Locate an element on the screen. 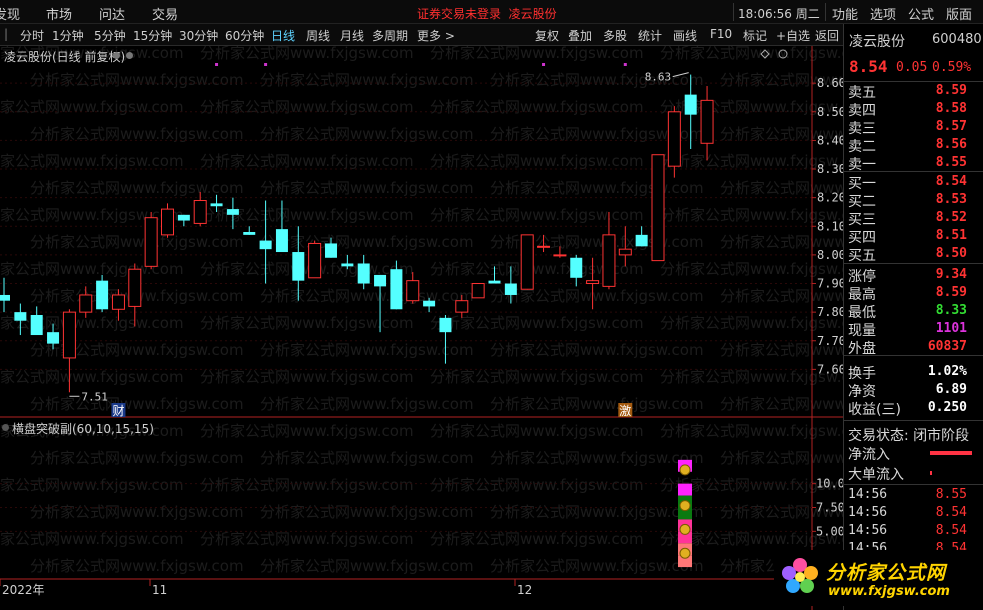 This screenshot has height=610, width=983. menu-item-layout: 版面 is located at coordinates (959, 13).